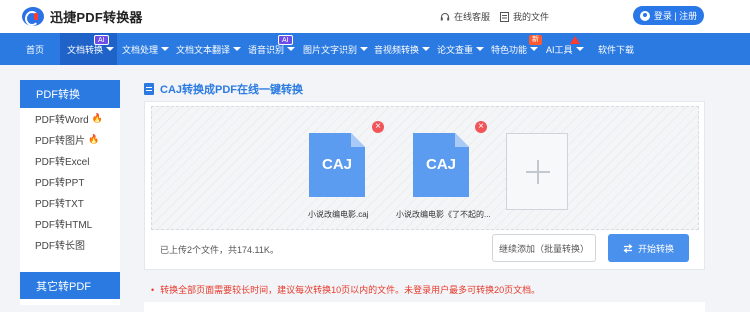 The image size is (750, 312). I want to click on logo-text: 迅捷PDF转换器, so click(96, 17).